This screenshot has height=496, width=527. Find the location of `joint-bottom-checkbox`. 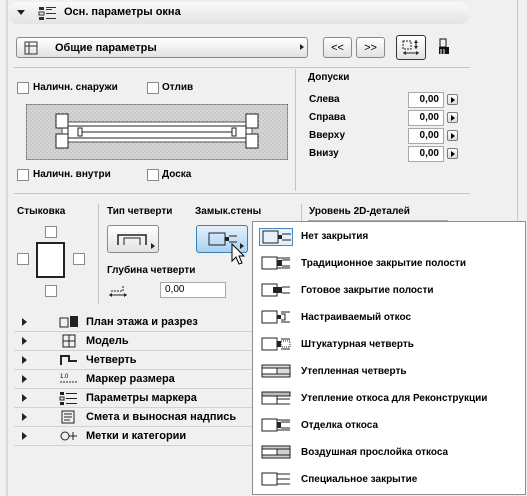

joint-bottom-checkbox is located at coordinates (51, 291).